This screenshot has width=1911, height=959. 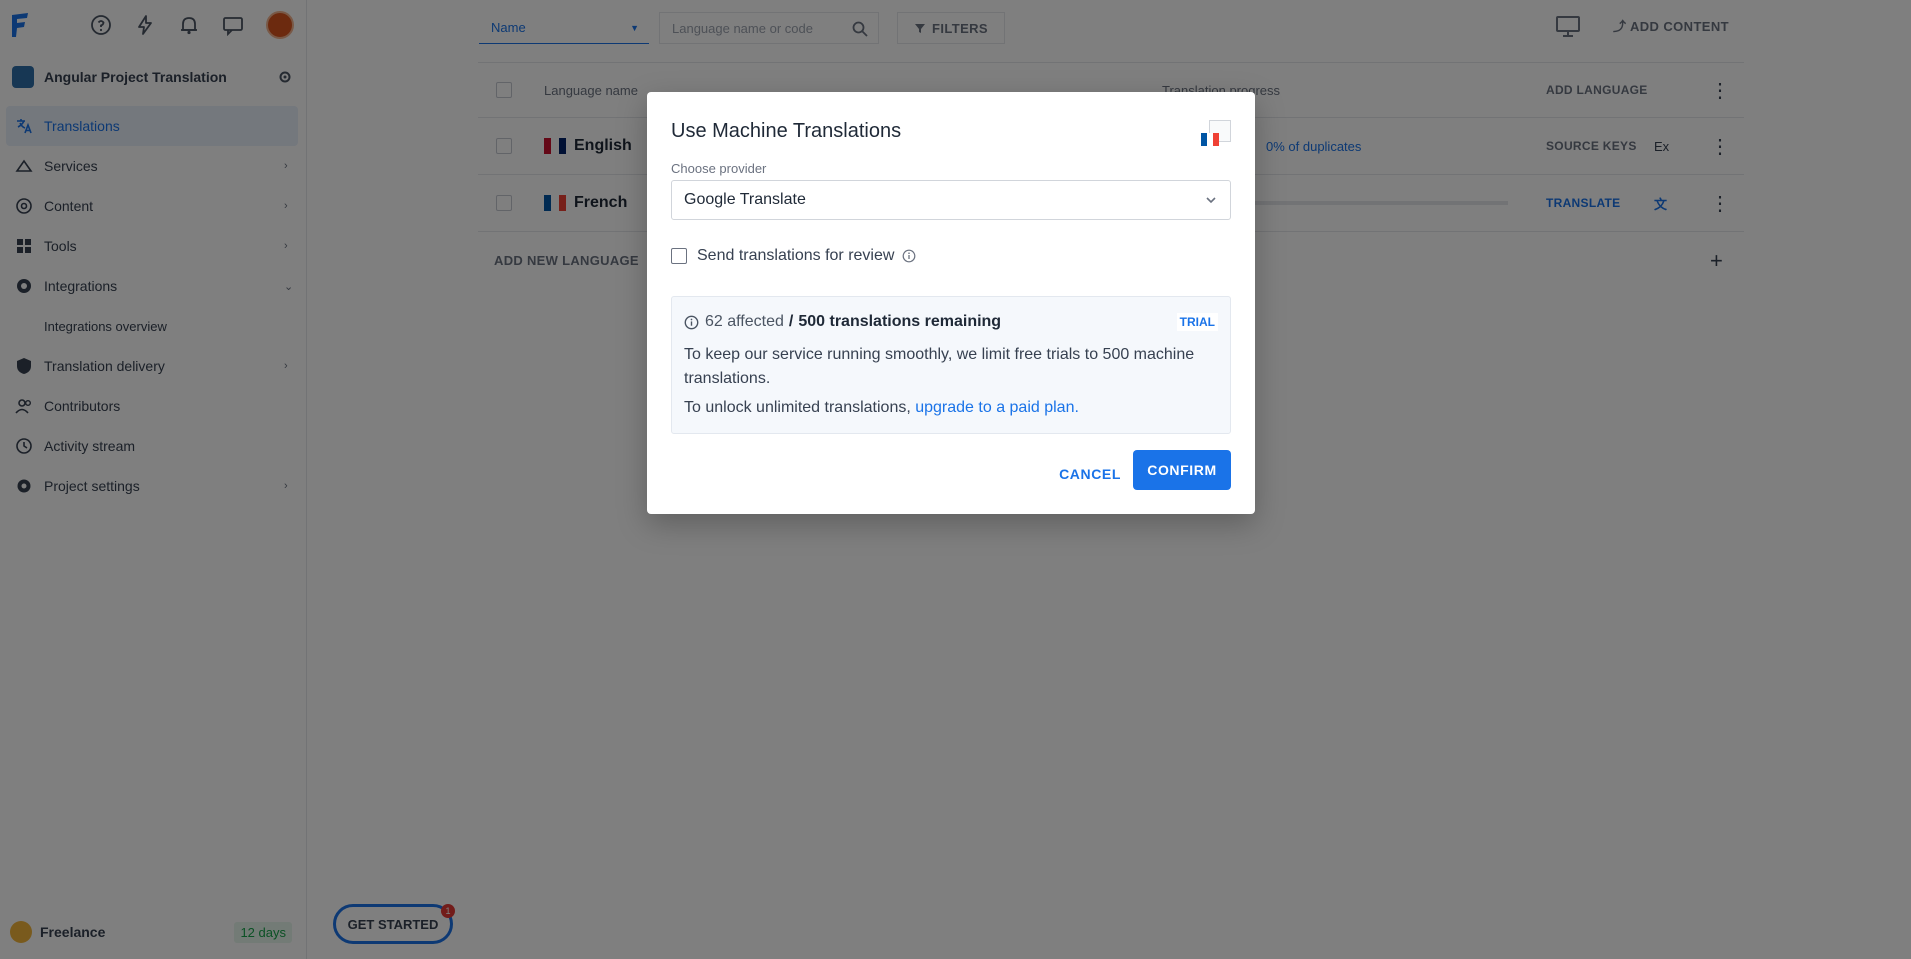 What do you see at coordinates (1182, 470) in the screenshot?
I see `confirm-button: CONFIRM` at bounding box center [1182, 470].